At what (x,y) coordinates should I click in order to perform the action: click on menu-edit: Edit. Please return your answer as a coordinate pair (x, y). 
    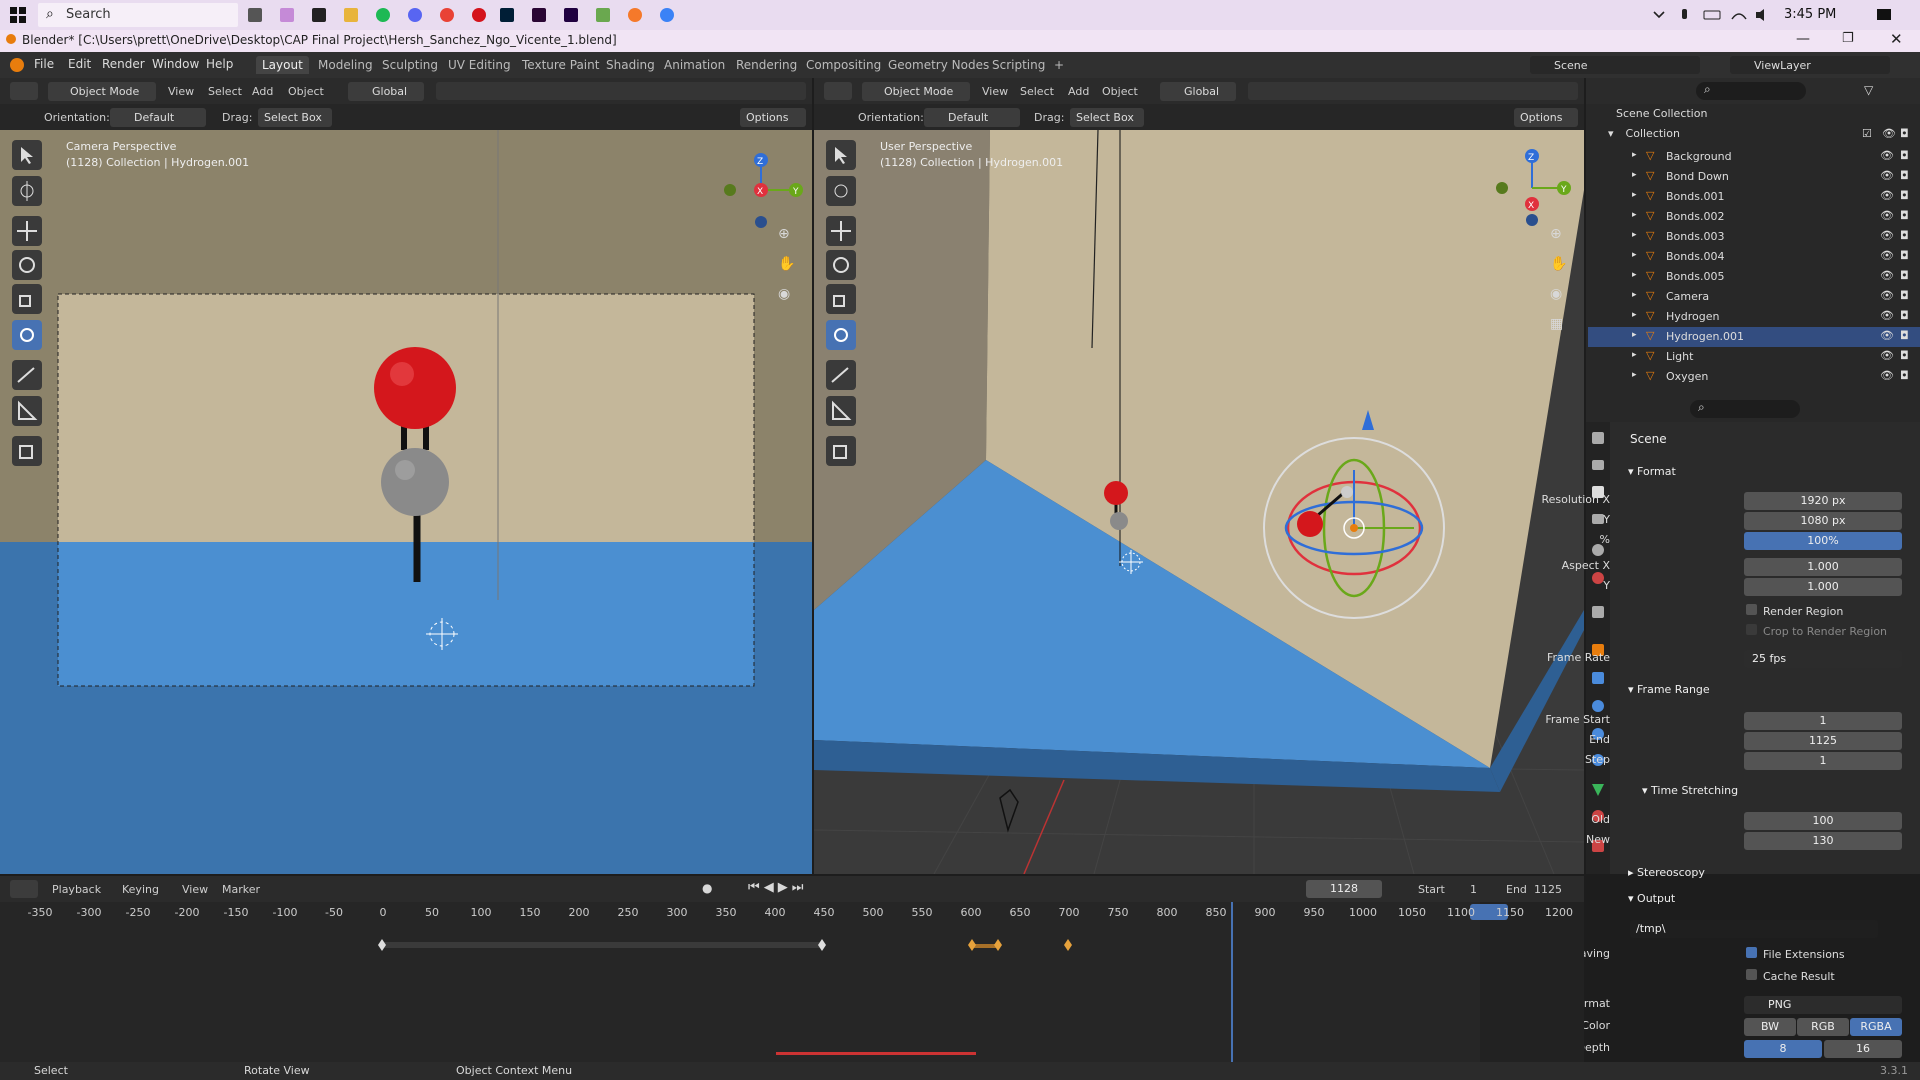
    Looking at the image, I should click on (79, 64).